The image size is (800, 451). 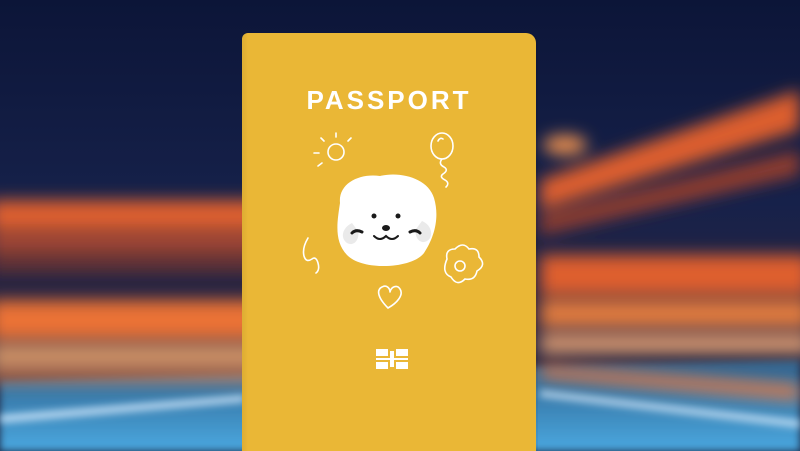 What do you see at coordinates (332, 149) in the screenshot?
I see `sun-icon` at bounding box center [332, 149].